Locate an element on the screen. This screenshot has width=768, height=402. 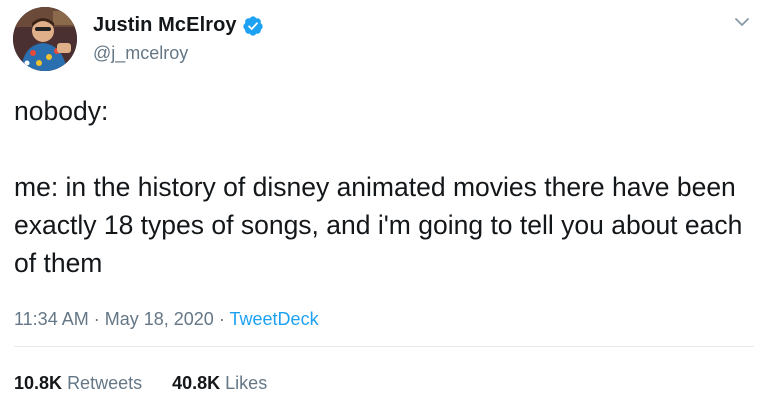
retweets-count: 10.8K is located at coordinates (38, 383).